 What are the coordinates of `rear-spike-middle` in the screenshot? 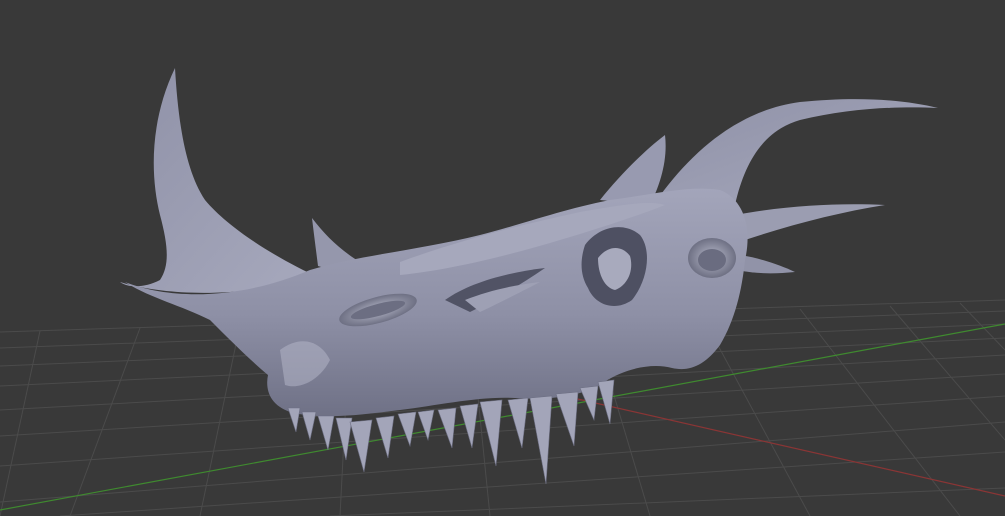 It's located at (810, 222).